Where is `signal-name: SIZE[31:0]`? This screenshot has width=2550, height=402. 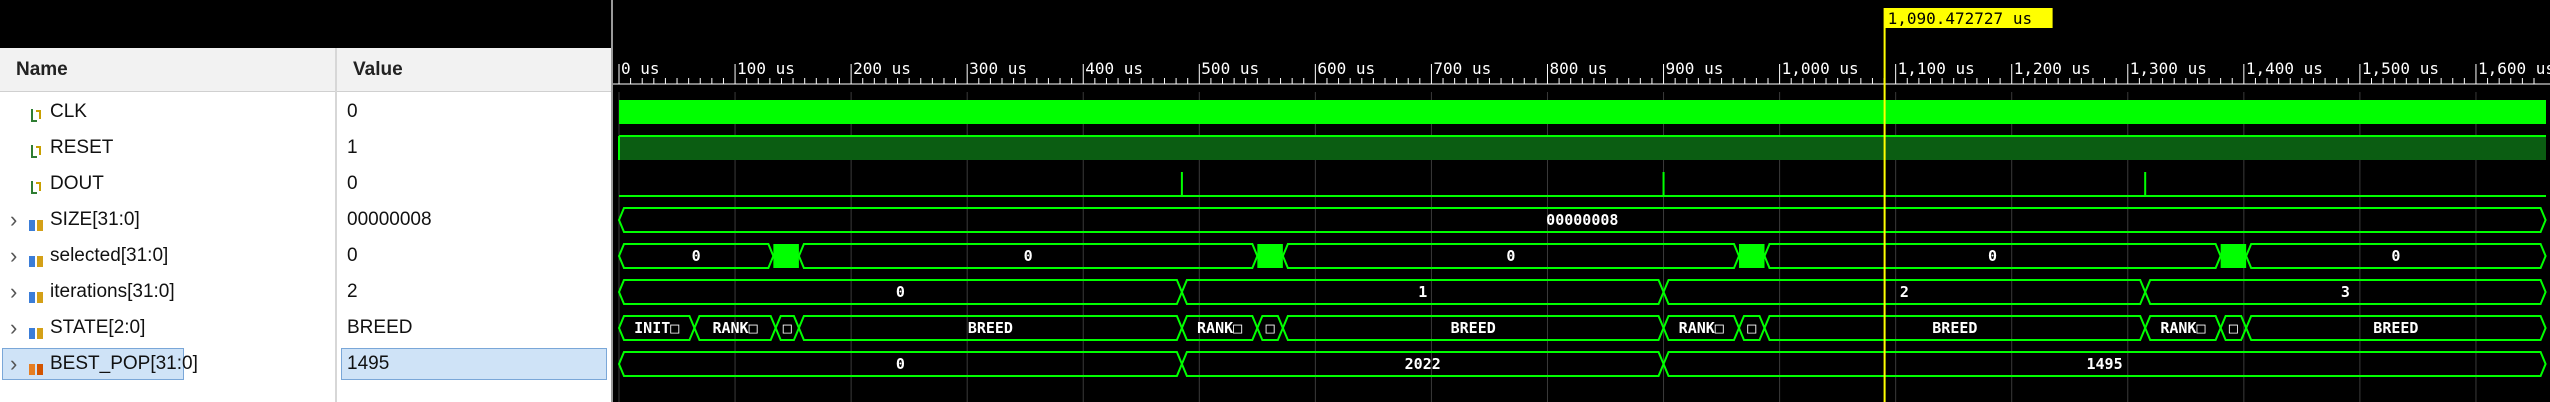 signal-name: SIZE[31:0] is located at coordinates (95, 219).